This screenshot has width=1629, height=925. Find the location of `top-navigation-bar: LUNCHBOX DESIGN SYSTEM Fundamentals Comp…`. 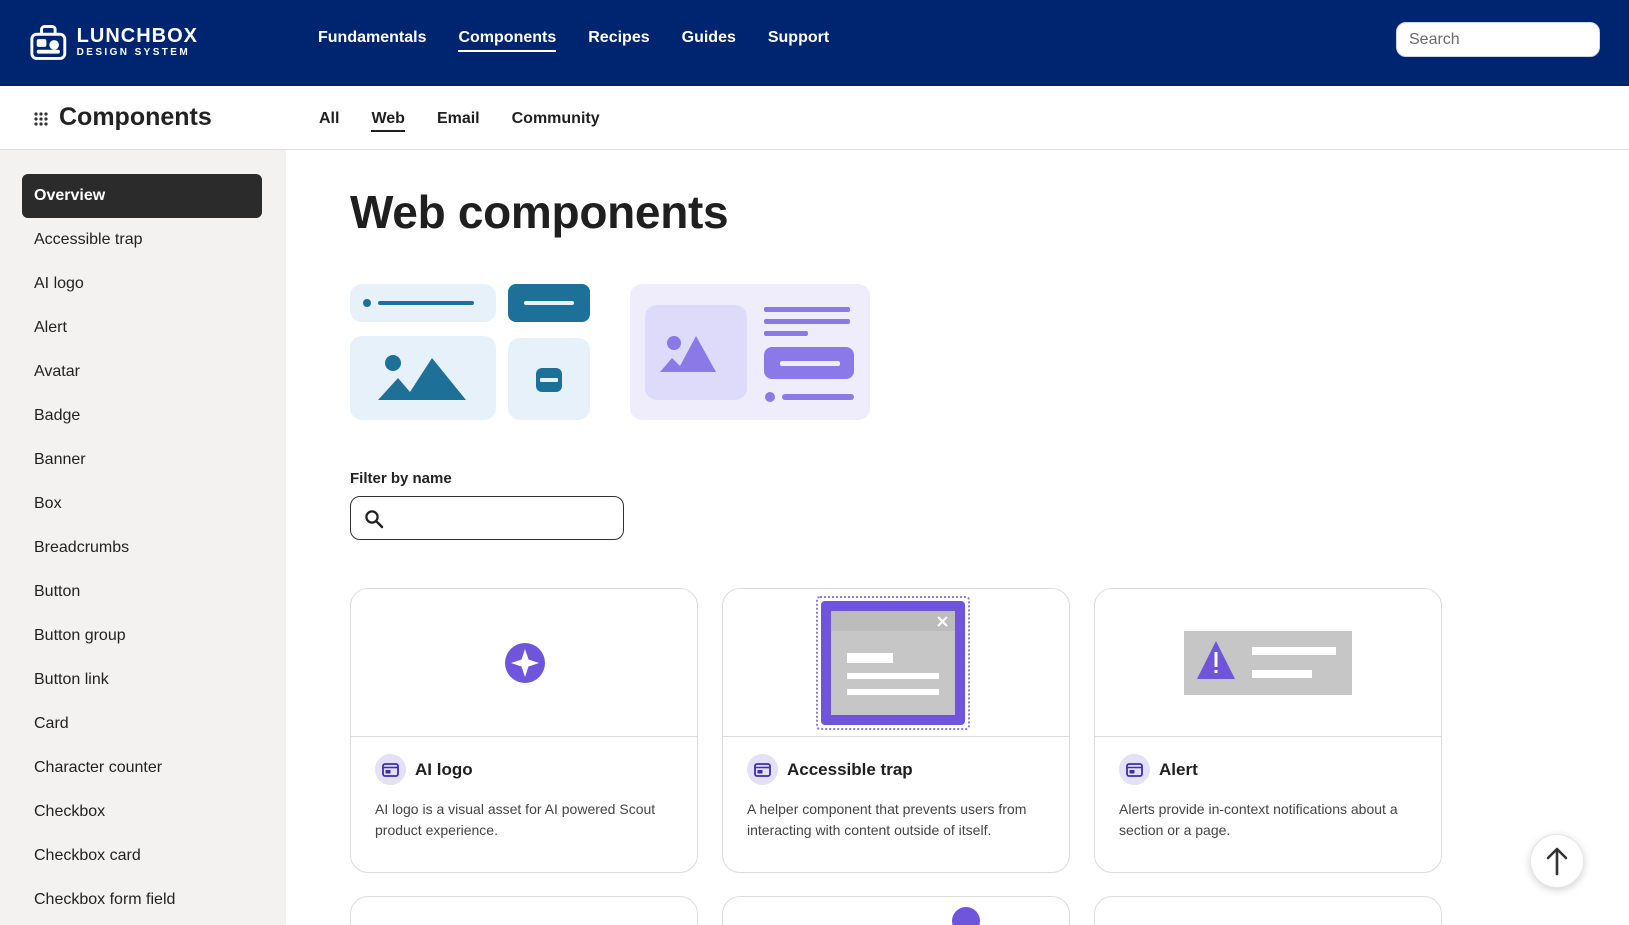

top-navigation-bar: LUNCHBOX DESIGN SYSTEM Fundamentals Comp… is located at coordinates (814, 43).